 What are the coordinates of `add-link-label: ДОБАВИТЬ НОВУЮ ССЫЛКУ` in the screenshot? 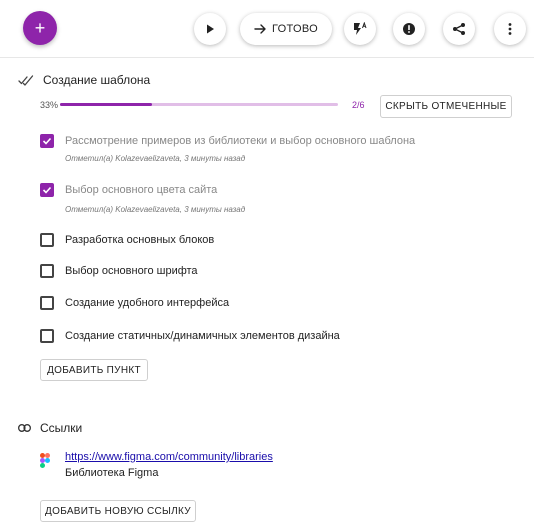 It's located at (118, 511).